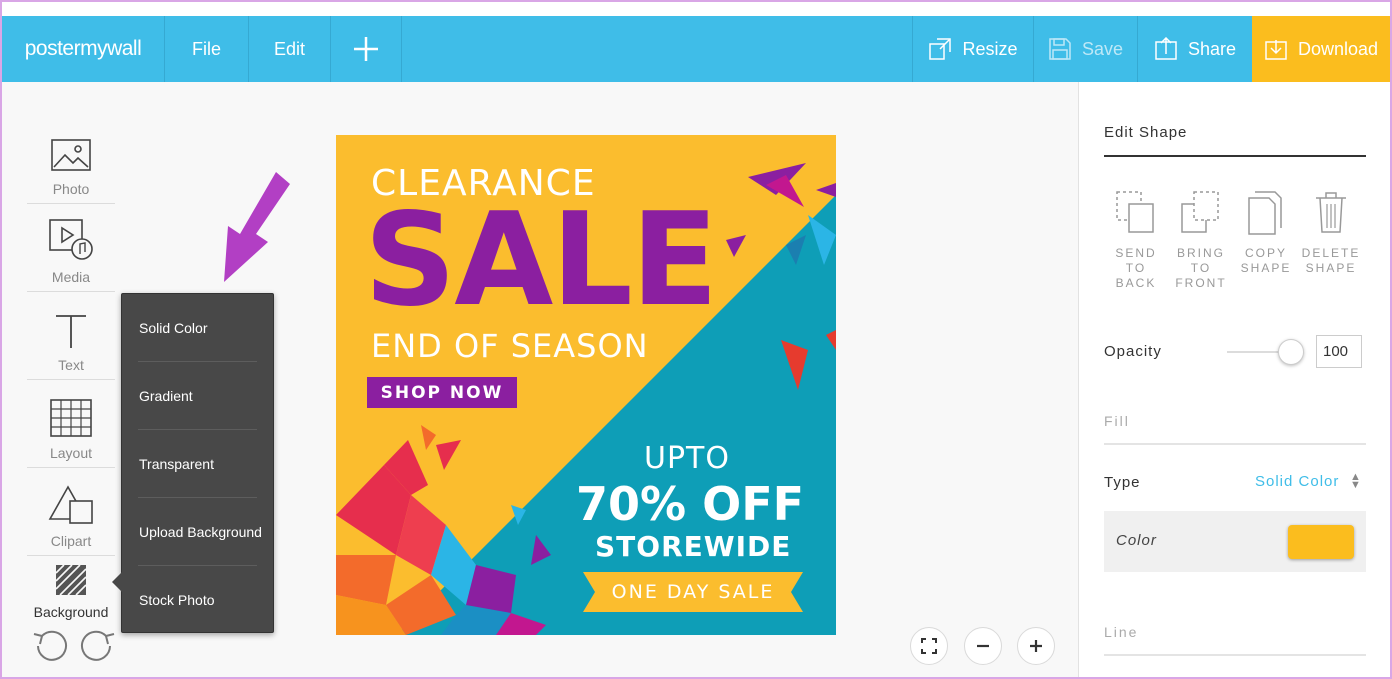  I want to click on save-label: Save, so click(1102, 48).